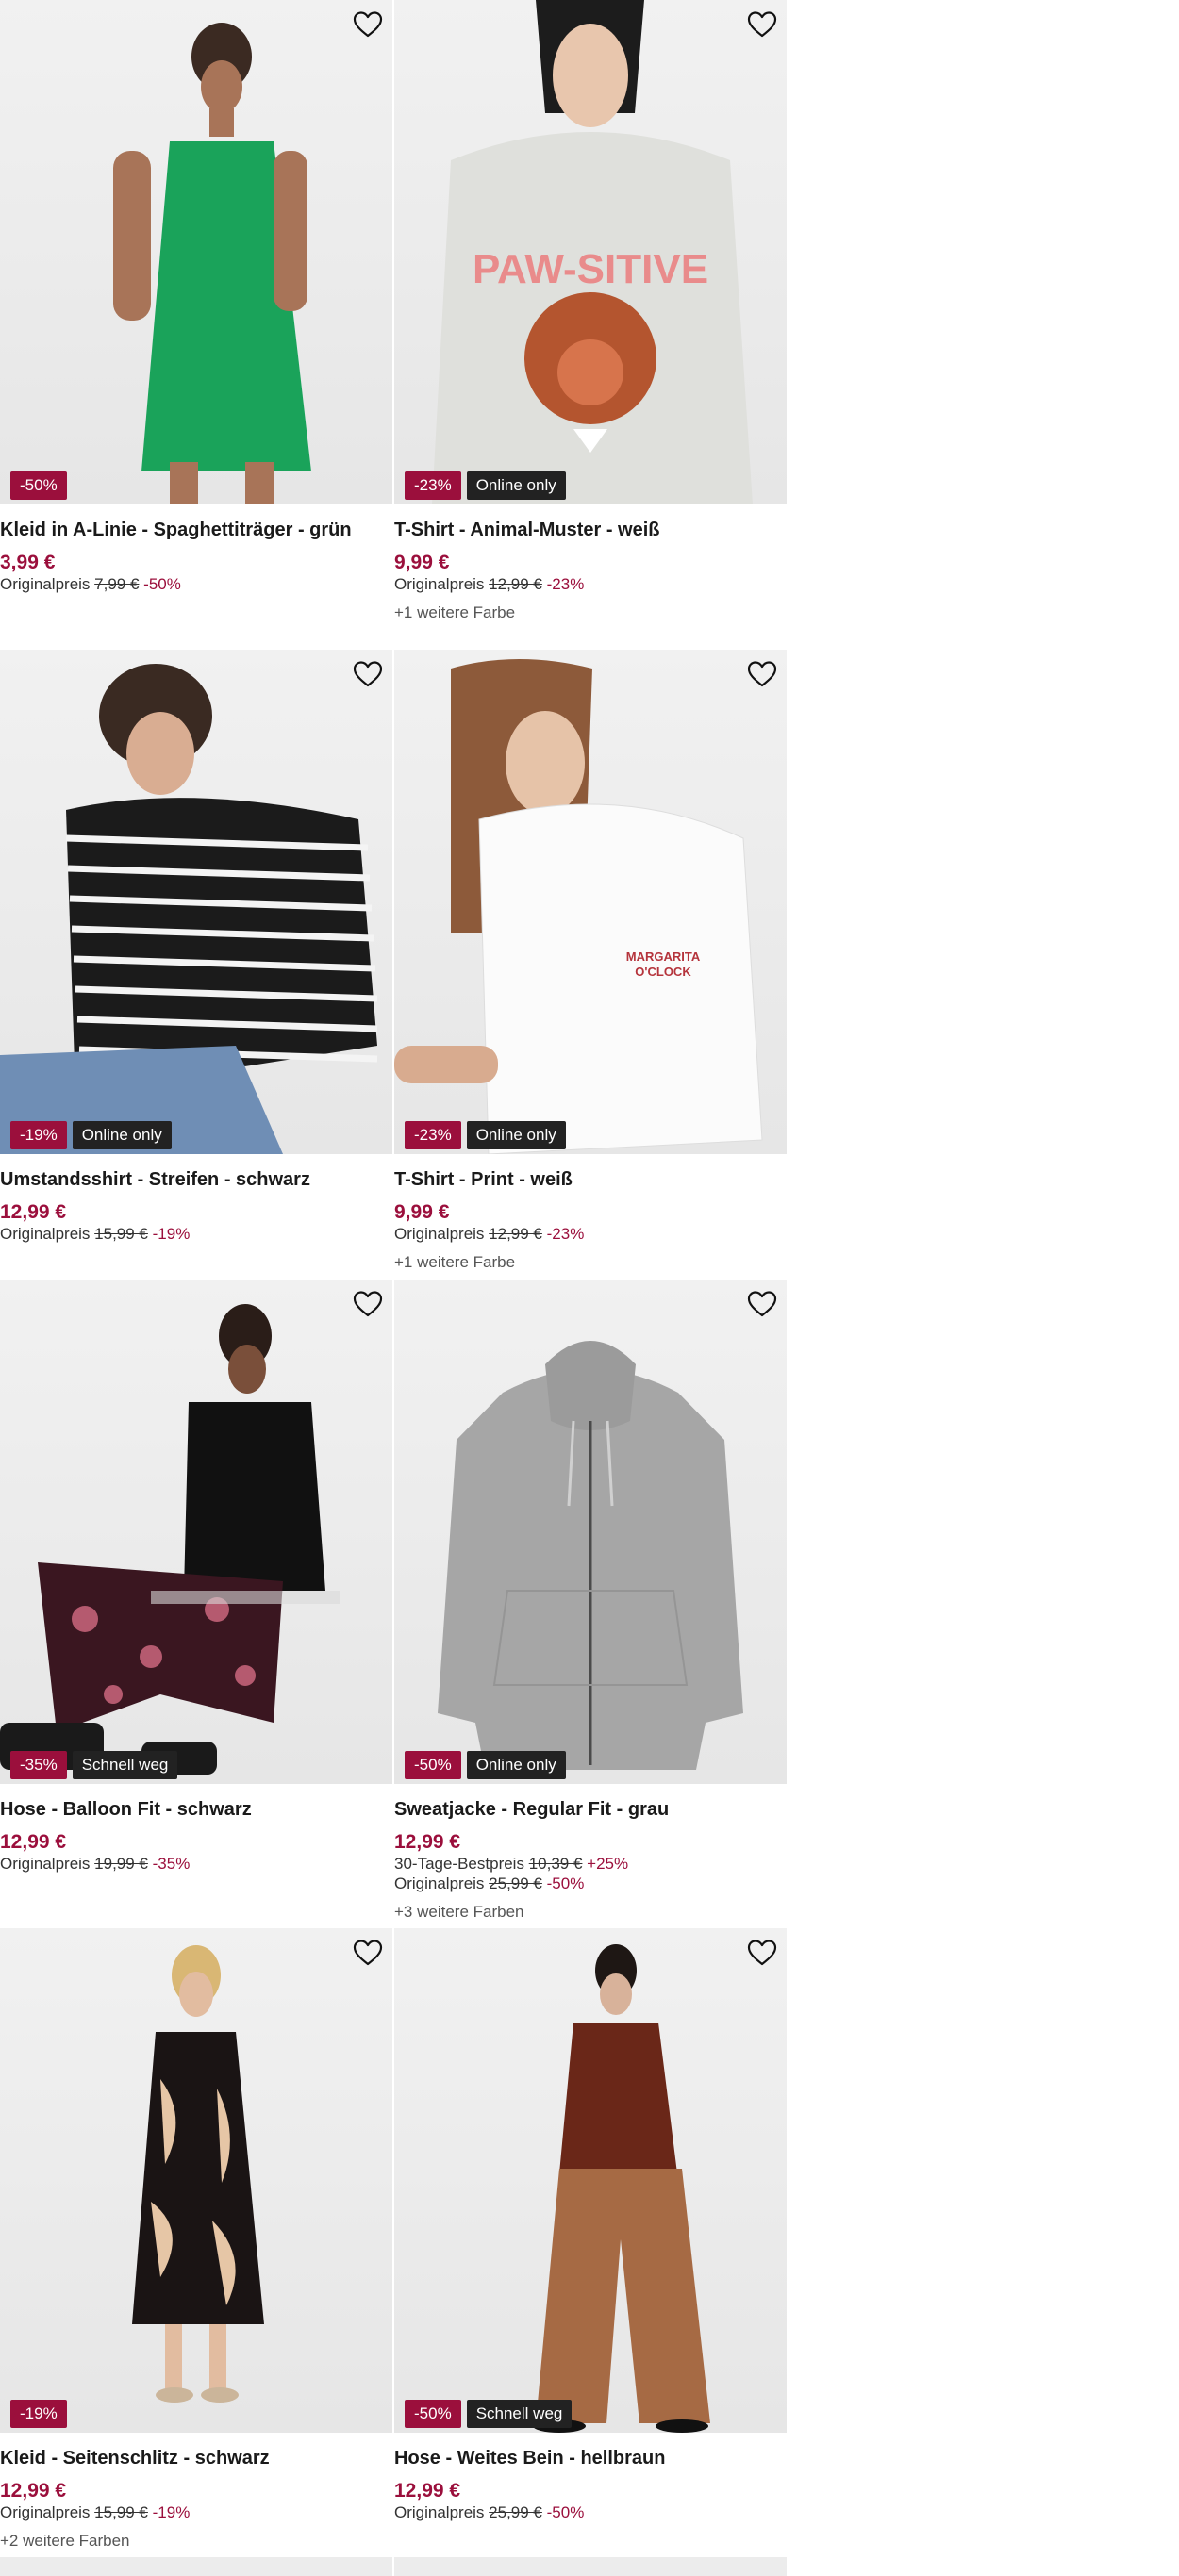 The image size is (1179, 2576). Describe the element at coordinates (663, 972) in the screenshot. I see `svg-text: O'CLOCK` at that location.